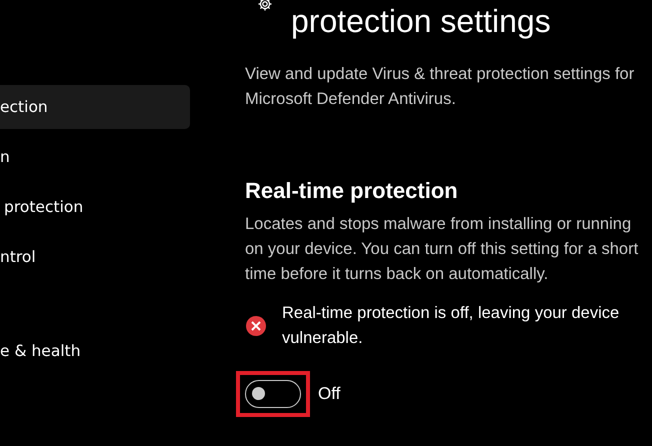 Image resolution: width=652 pixels, height=446 pixels. What do you see at coordinates (329, 394) in the screenshot?
I see `toggle-label: Off` at bounding box center [329, 394].